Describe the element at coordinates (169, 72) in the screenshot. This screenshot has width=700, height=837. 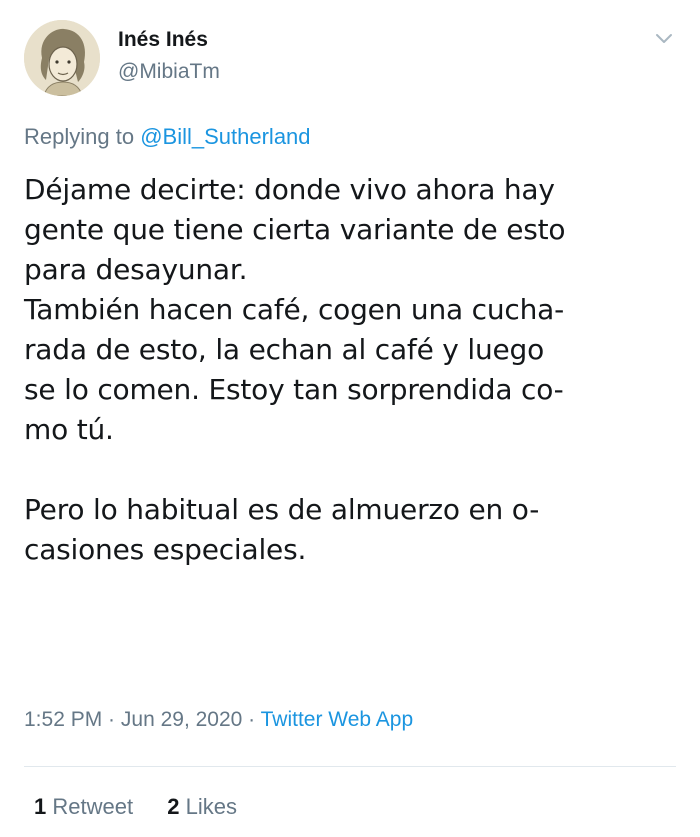
I see `author-handle: @MibiaTm` at that location.